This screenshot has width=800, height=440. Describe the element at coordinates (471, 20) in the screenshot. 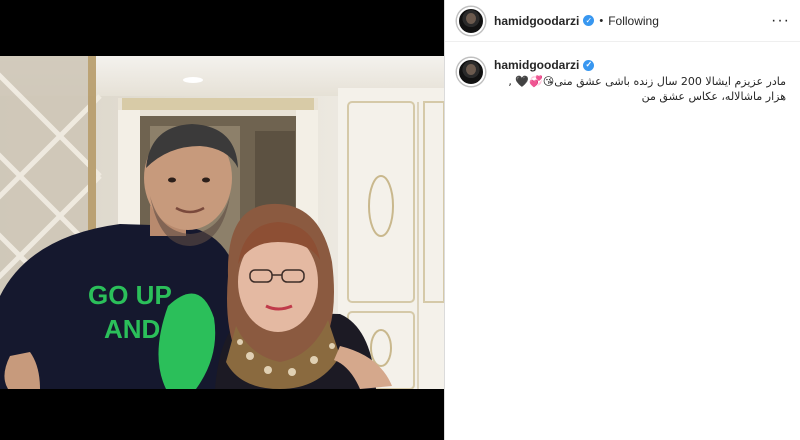

I see `avatar` at that location.